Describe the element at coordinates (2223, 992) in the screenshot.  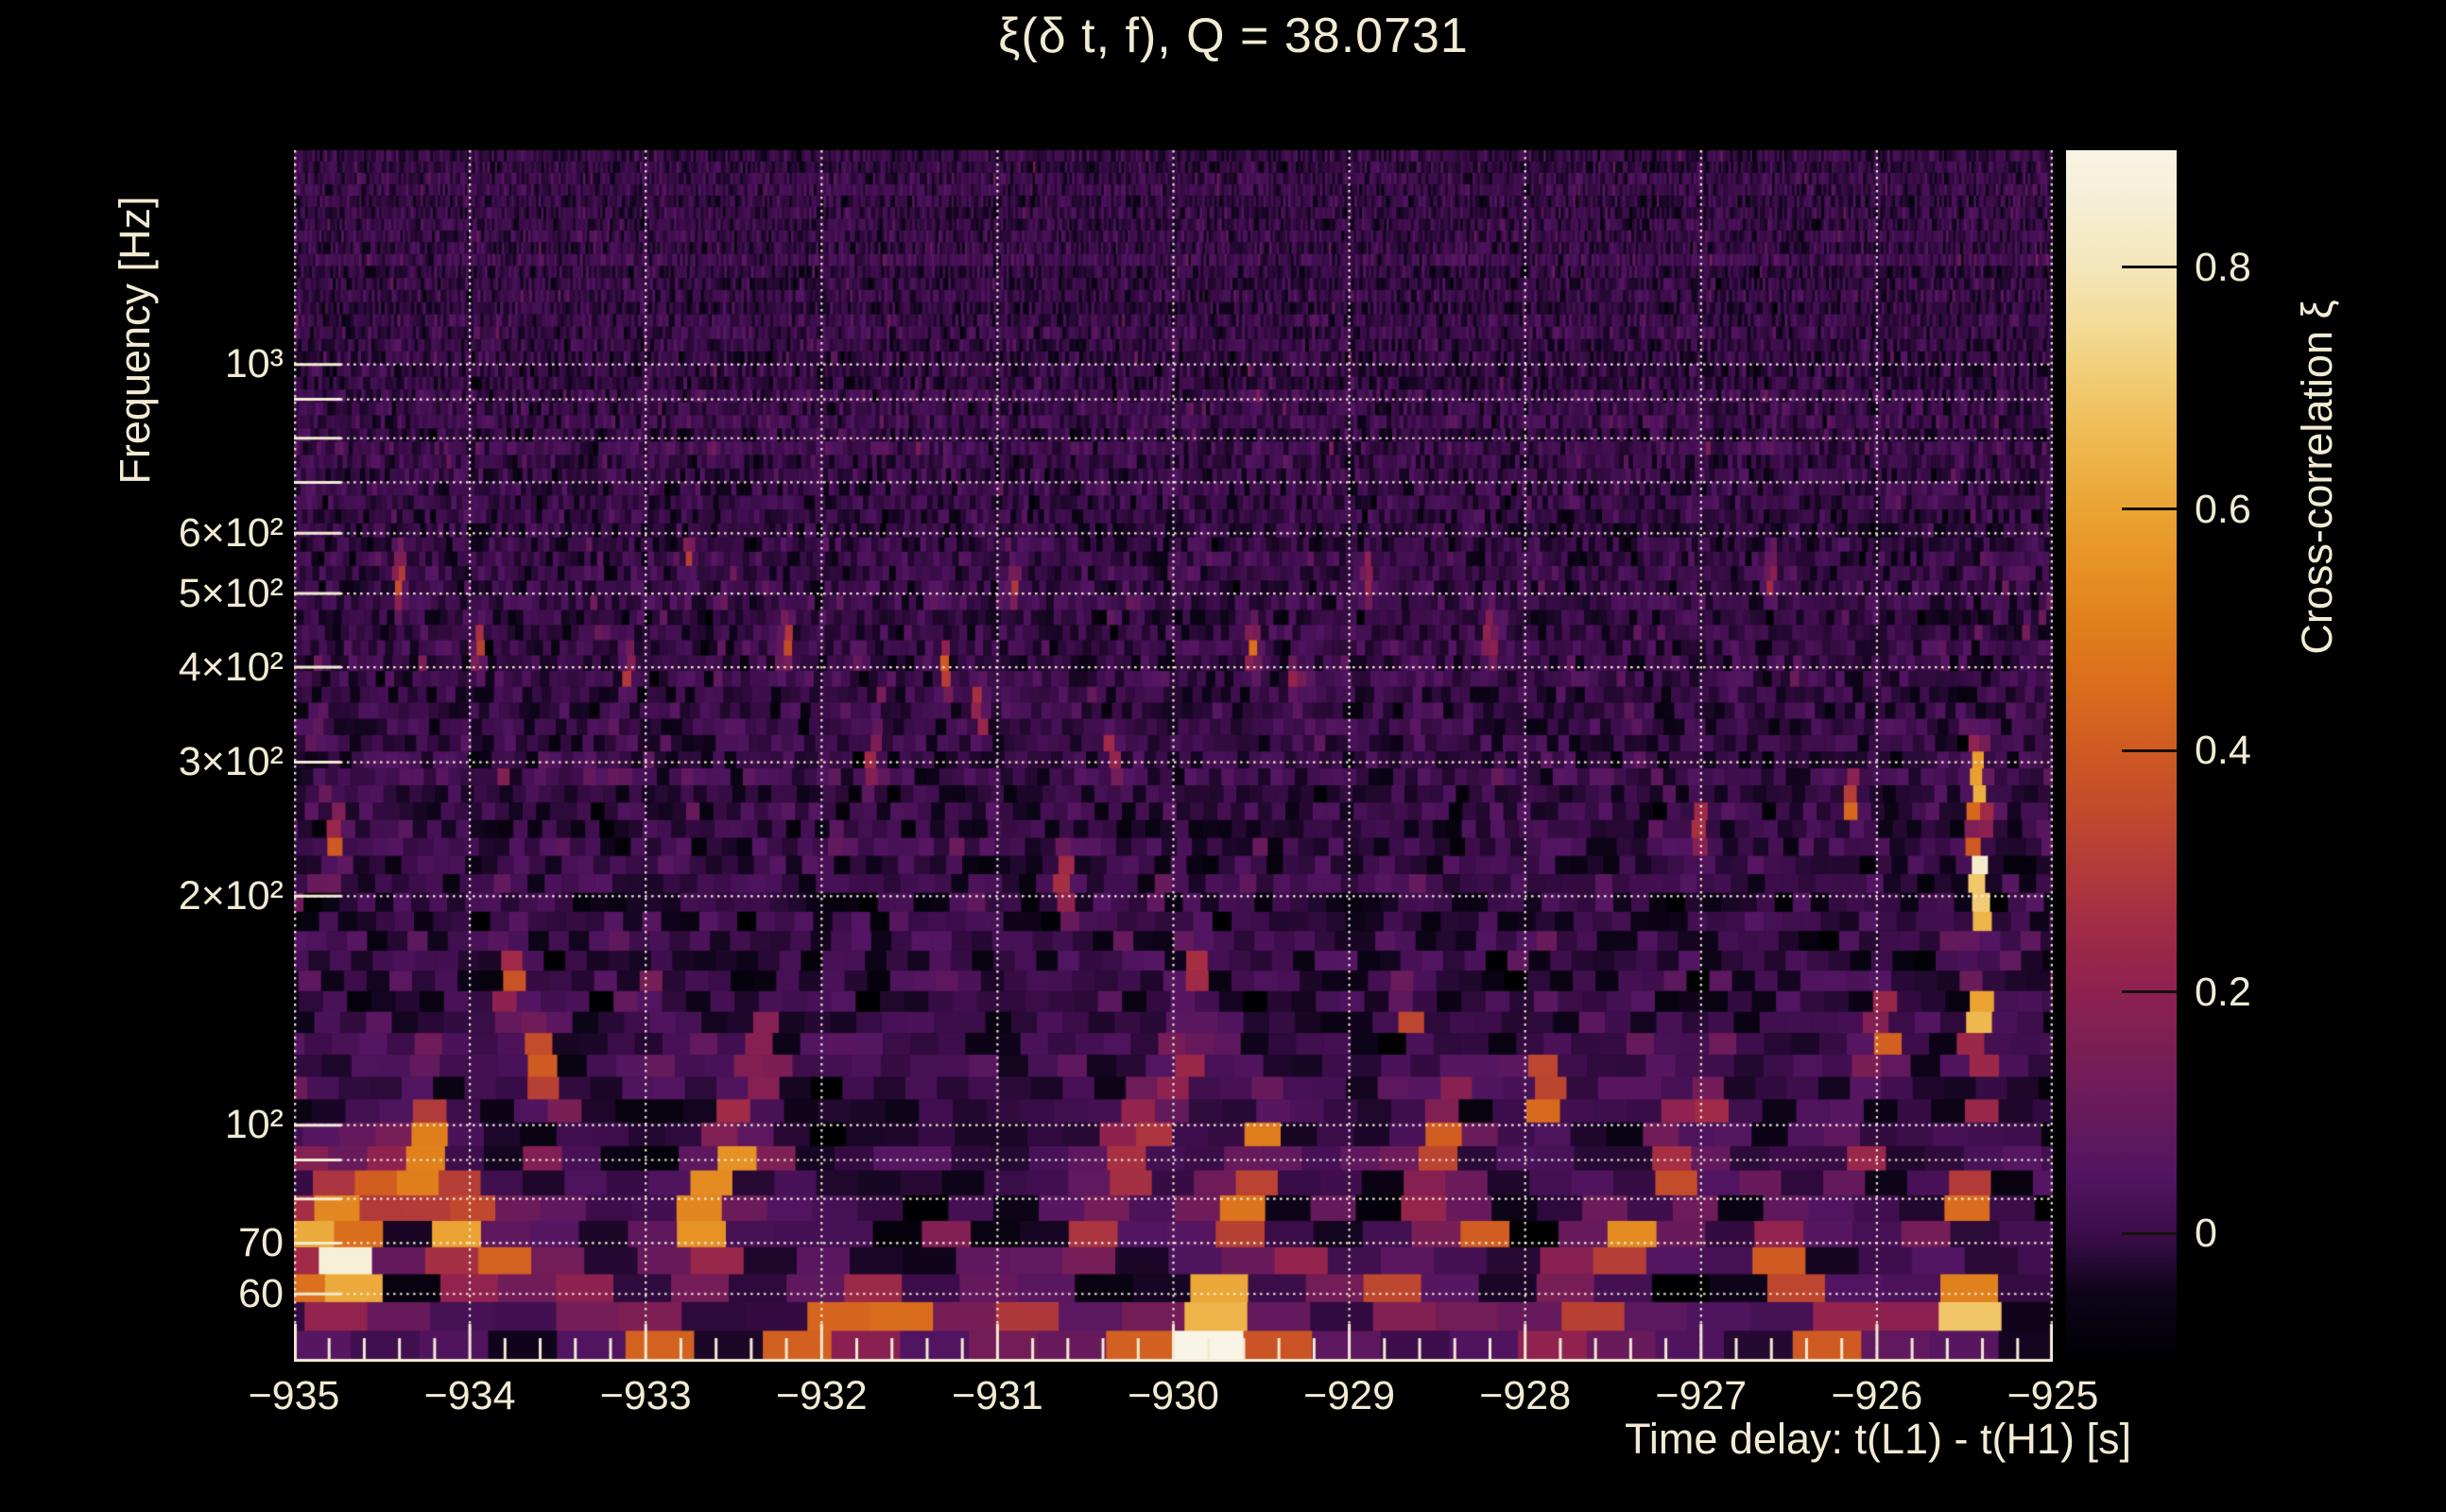
I see `colorbar-tick-label: 0.2` at that location.